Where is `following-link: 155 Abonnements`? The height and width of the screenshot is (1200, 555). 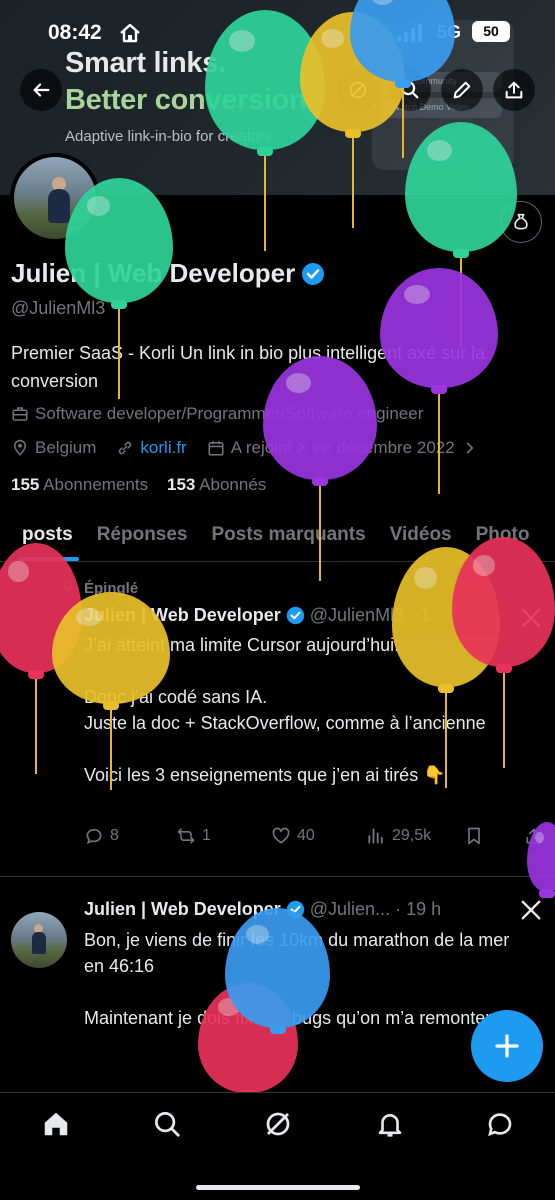
following-link: 155 Abonnements is located at coordinates (79, 484).